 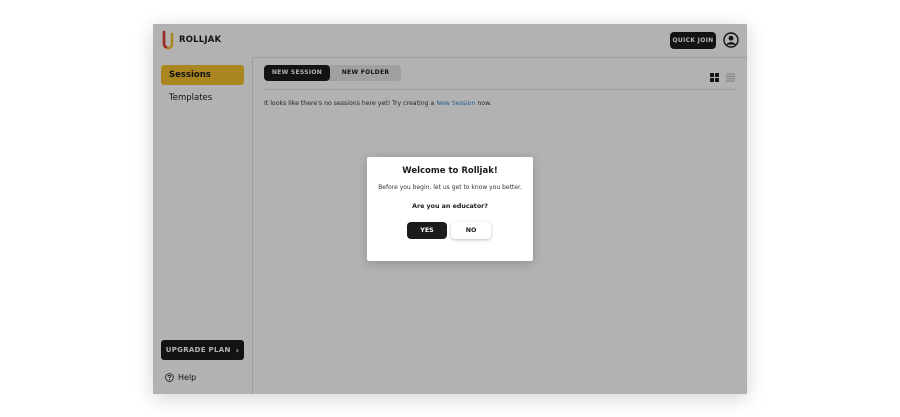 What do you see at coordinates (450, 171) in the screenshot?
I see `dialog-title: Welcome to Rolljak!` at bounding box center [450, 171].